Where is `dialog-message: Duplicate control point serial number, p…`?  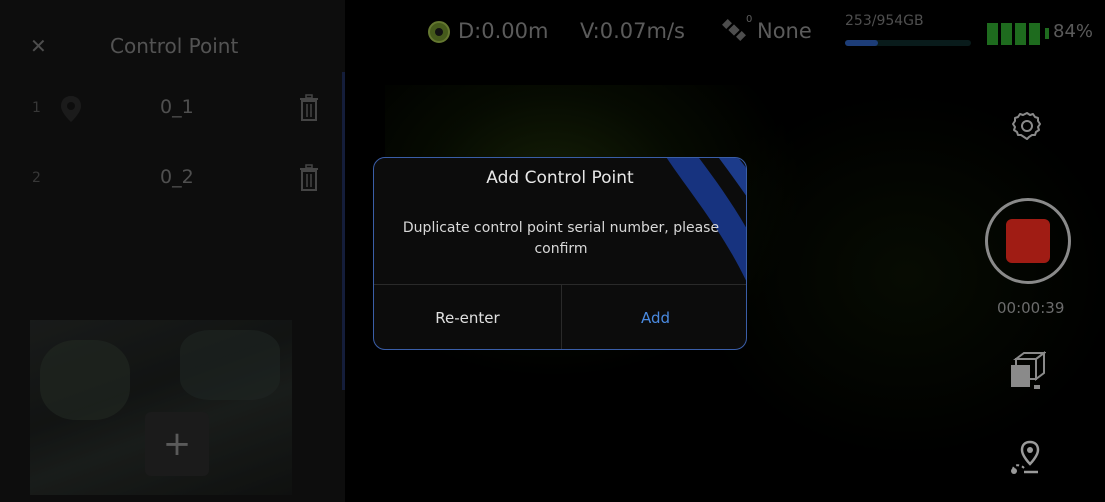 dialog-message: Duplicate control point serial number, p… is located at coordinates (561, 238).